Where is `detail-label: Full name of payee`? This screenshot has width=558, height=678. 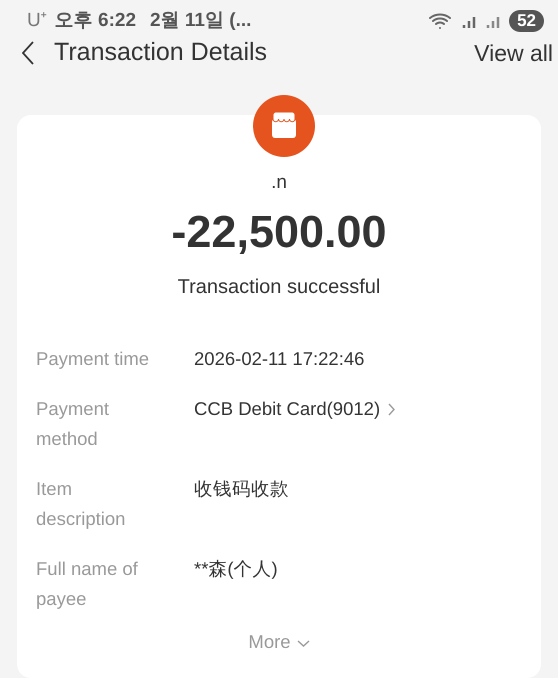 detail-label: Full name of payee is located at coordinates (87, 584).